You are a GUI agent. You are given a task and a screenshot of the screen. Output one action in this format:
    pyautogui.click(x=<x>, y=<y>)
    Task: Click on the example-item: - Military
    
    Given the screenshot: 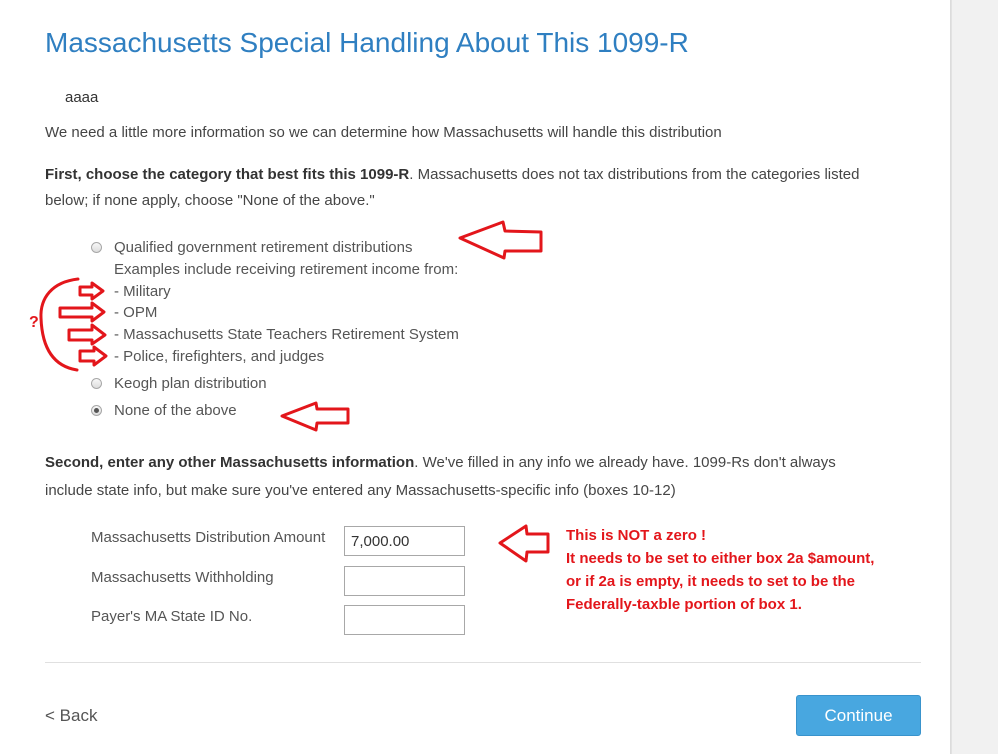 What is the action you would take?
    pyautogui.click(x=142, y=291)
    